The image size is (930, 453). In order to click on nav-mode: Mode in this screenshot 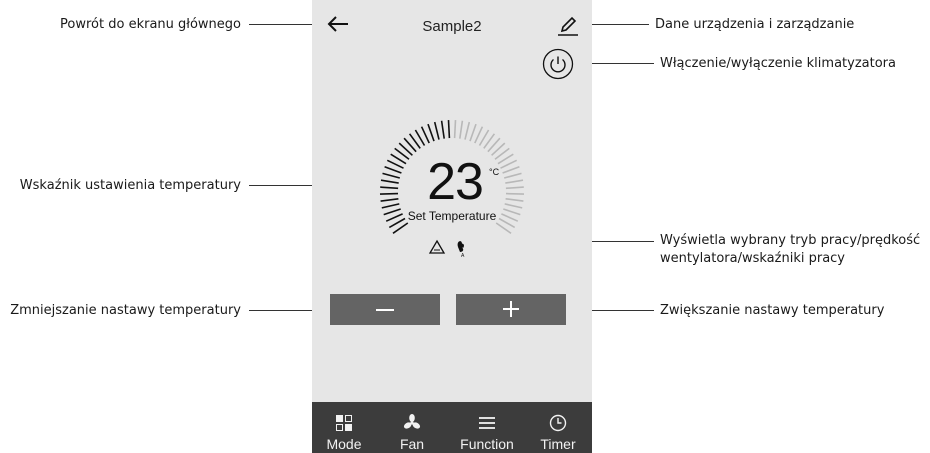, I will do `click(344, 427)`.